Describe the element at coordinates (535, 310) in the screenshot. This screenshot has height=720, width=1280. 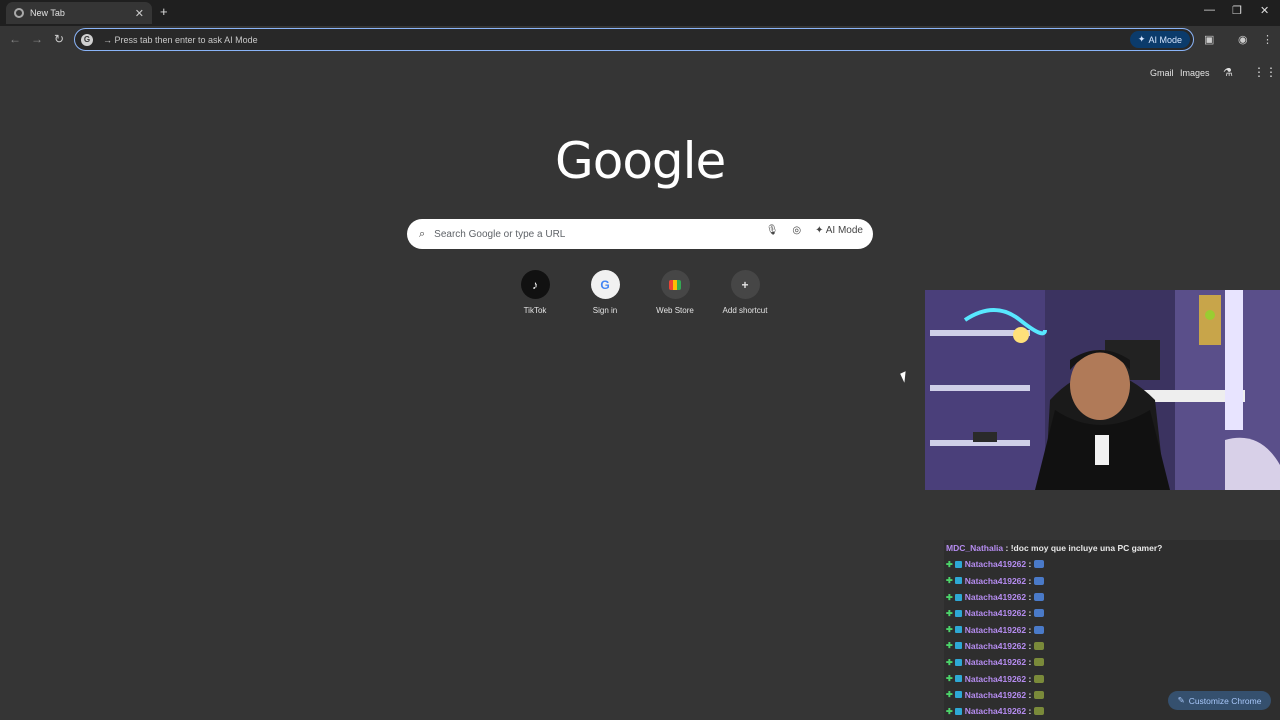
I see `shortcut-label: TikTok` at that location.